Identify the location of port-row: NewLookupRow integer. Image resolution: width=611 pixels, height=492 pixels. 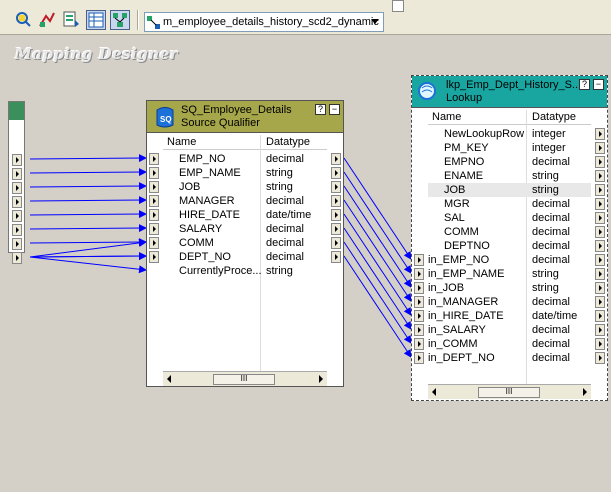
(509, 134).